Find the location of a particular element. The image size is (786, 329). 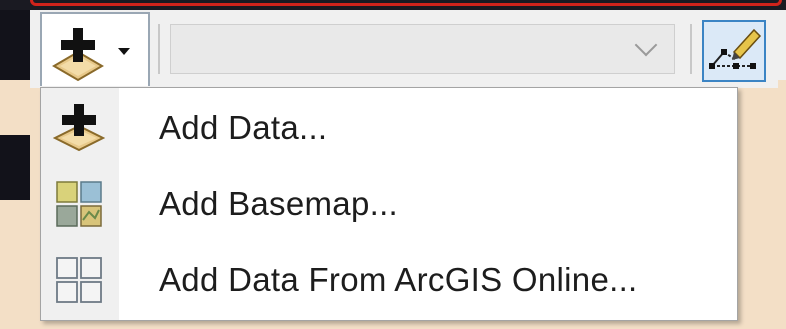

top-frame-bar is located at coordinates (393, 5).